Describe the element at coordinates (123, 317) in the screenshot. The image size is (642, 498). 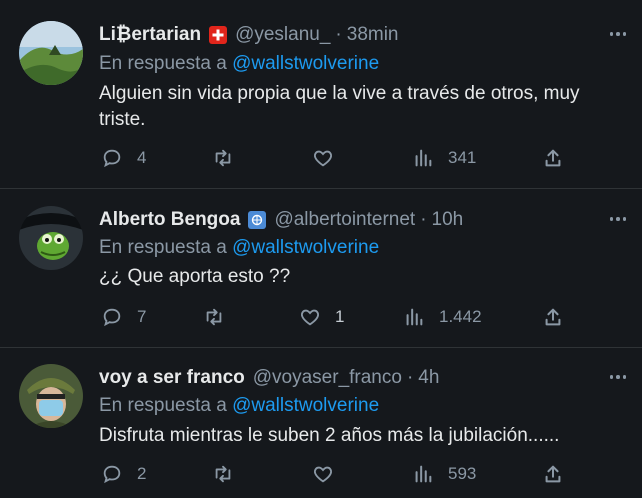
I see `reply-button: 7` at that location.